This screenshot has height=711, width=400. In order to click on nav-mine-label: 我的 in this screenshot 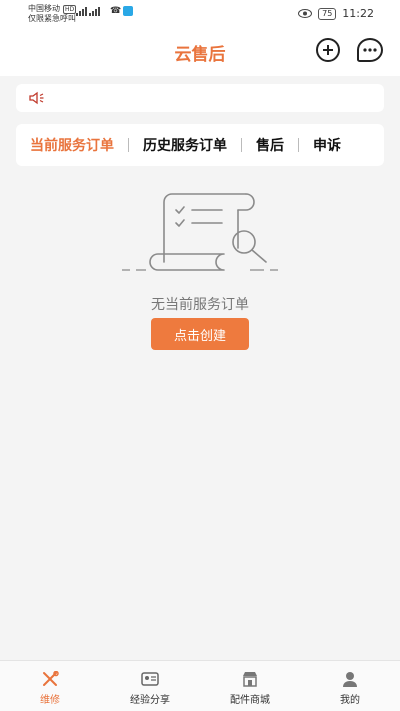, I will do `click(350, 700)`.